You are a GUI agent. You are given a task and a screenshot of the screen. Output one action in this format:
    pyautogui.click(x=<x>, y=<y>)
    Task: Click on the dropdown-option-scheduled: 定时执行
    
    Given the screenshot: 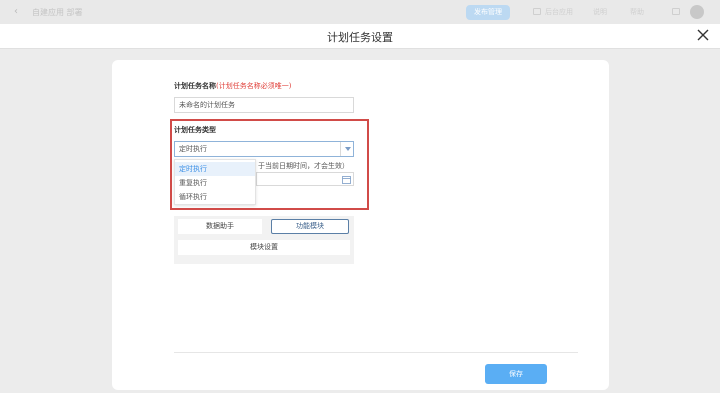 What is the action you would take?
    pyautogui.click(x=215, y=169)
    